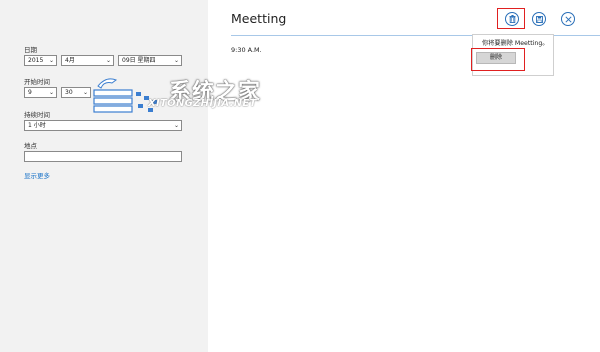 This screenshot has height=352, width=600. What do you see at coordinates (87, 60) in the screenshot?
I see `month-select: 4月 ⌄` at bounding box center [87, 60].